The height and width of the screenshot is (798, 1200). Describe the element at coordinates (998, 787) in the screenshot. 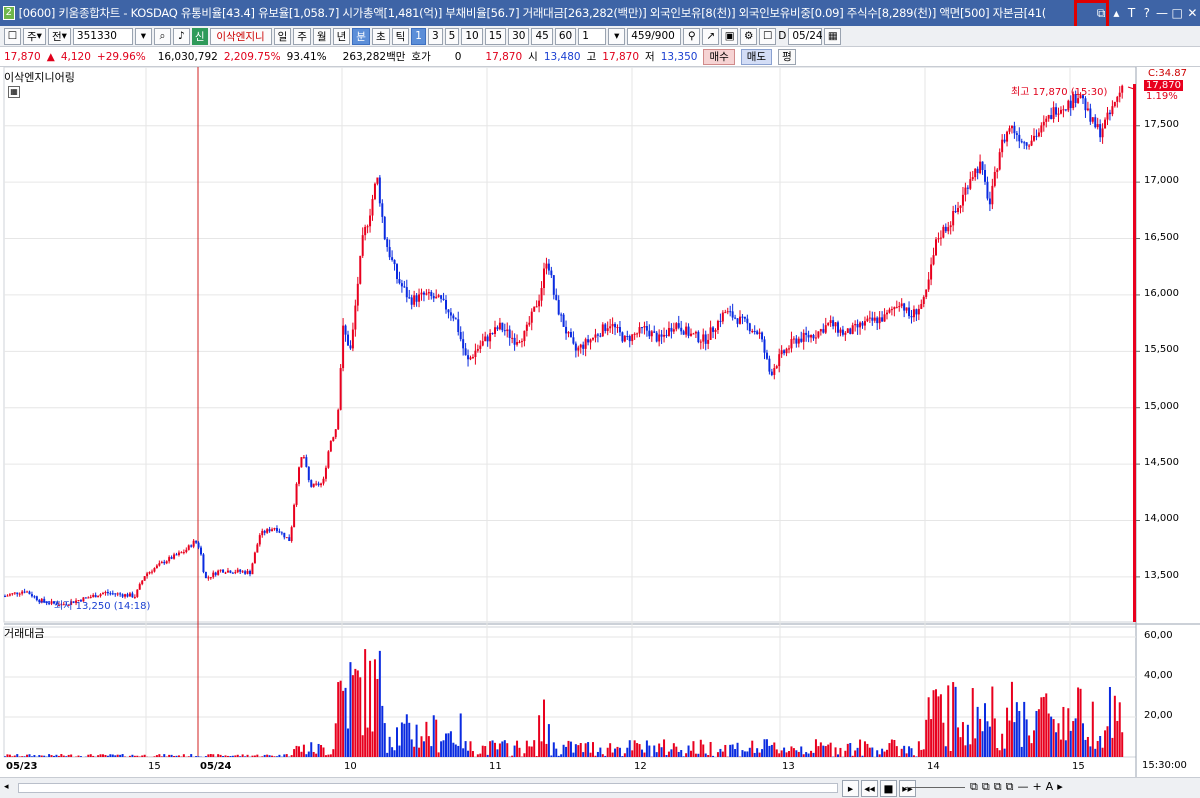

I see `layout-3-icon: ⧉` at that location.